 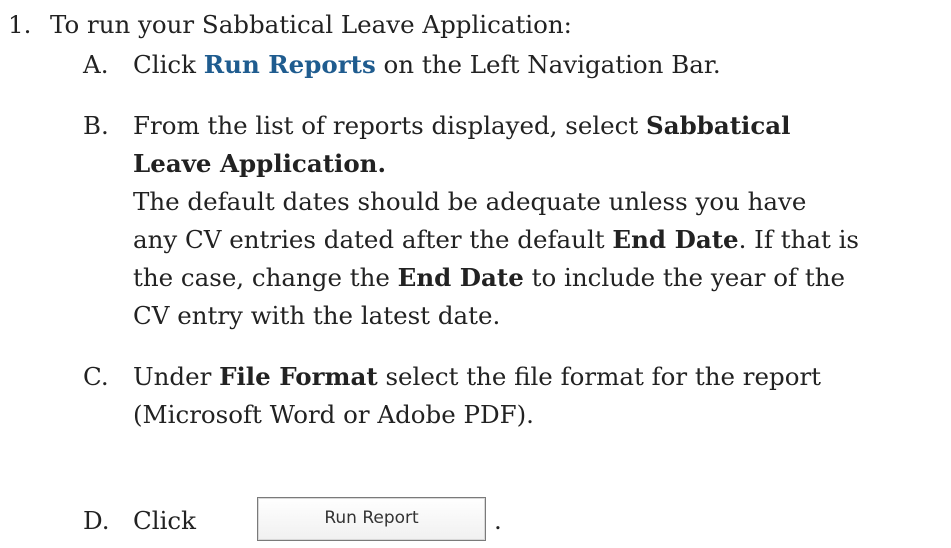 What do you see at coordinates (96, 125) in the screenshot?
I see `item-b-letter: B.` at bounding box center [96, 125].